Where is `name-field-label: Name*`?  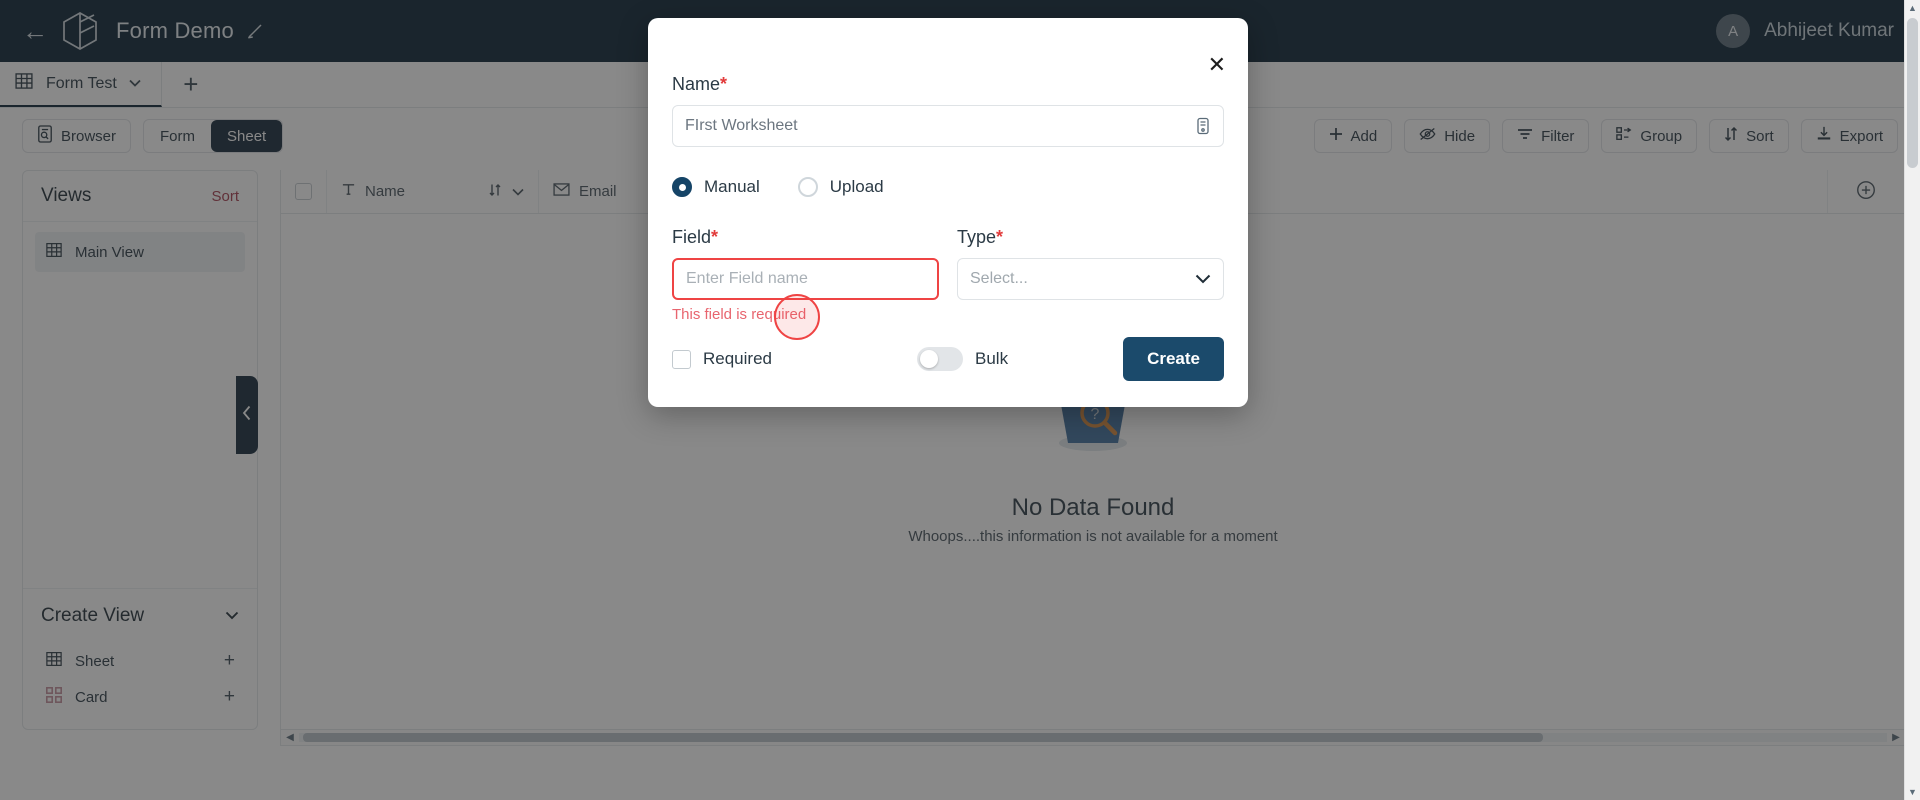
name-field-label: Name* is located at coordinates (948, 84).